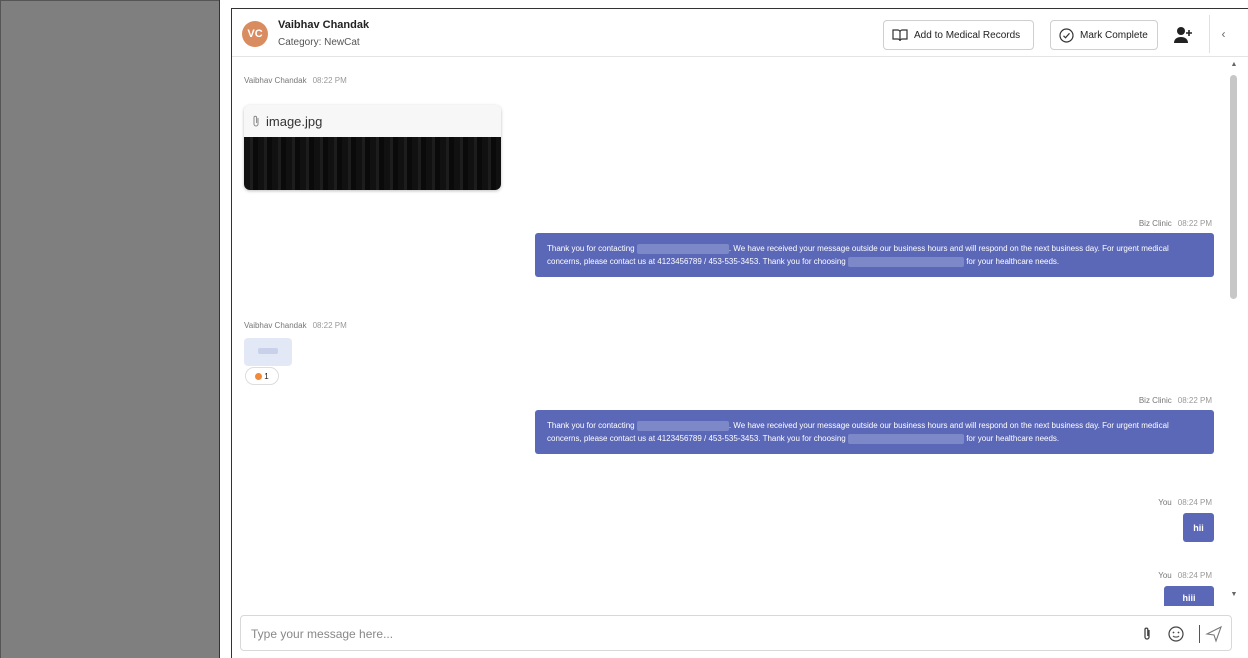  Describe the element at coordinates (372, 163) in the screenshot. I see `image-preview` at that location.